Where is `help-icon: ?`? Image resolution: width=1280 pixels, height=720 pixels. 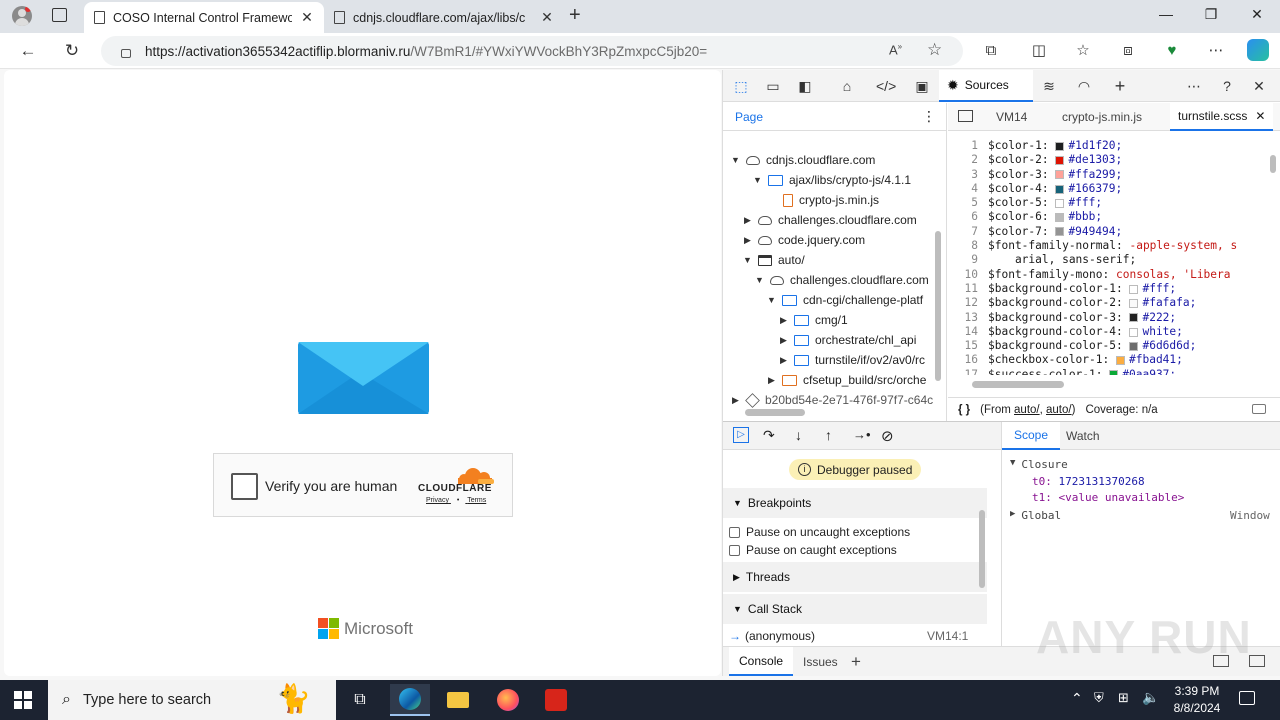 help-icon: ? is located at coordinates (1227, 86).